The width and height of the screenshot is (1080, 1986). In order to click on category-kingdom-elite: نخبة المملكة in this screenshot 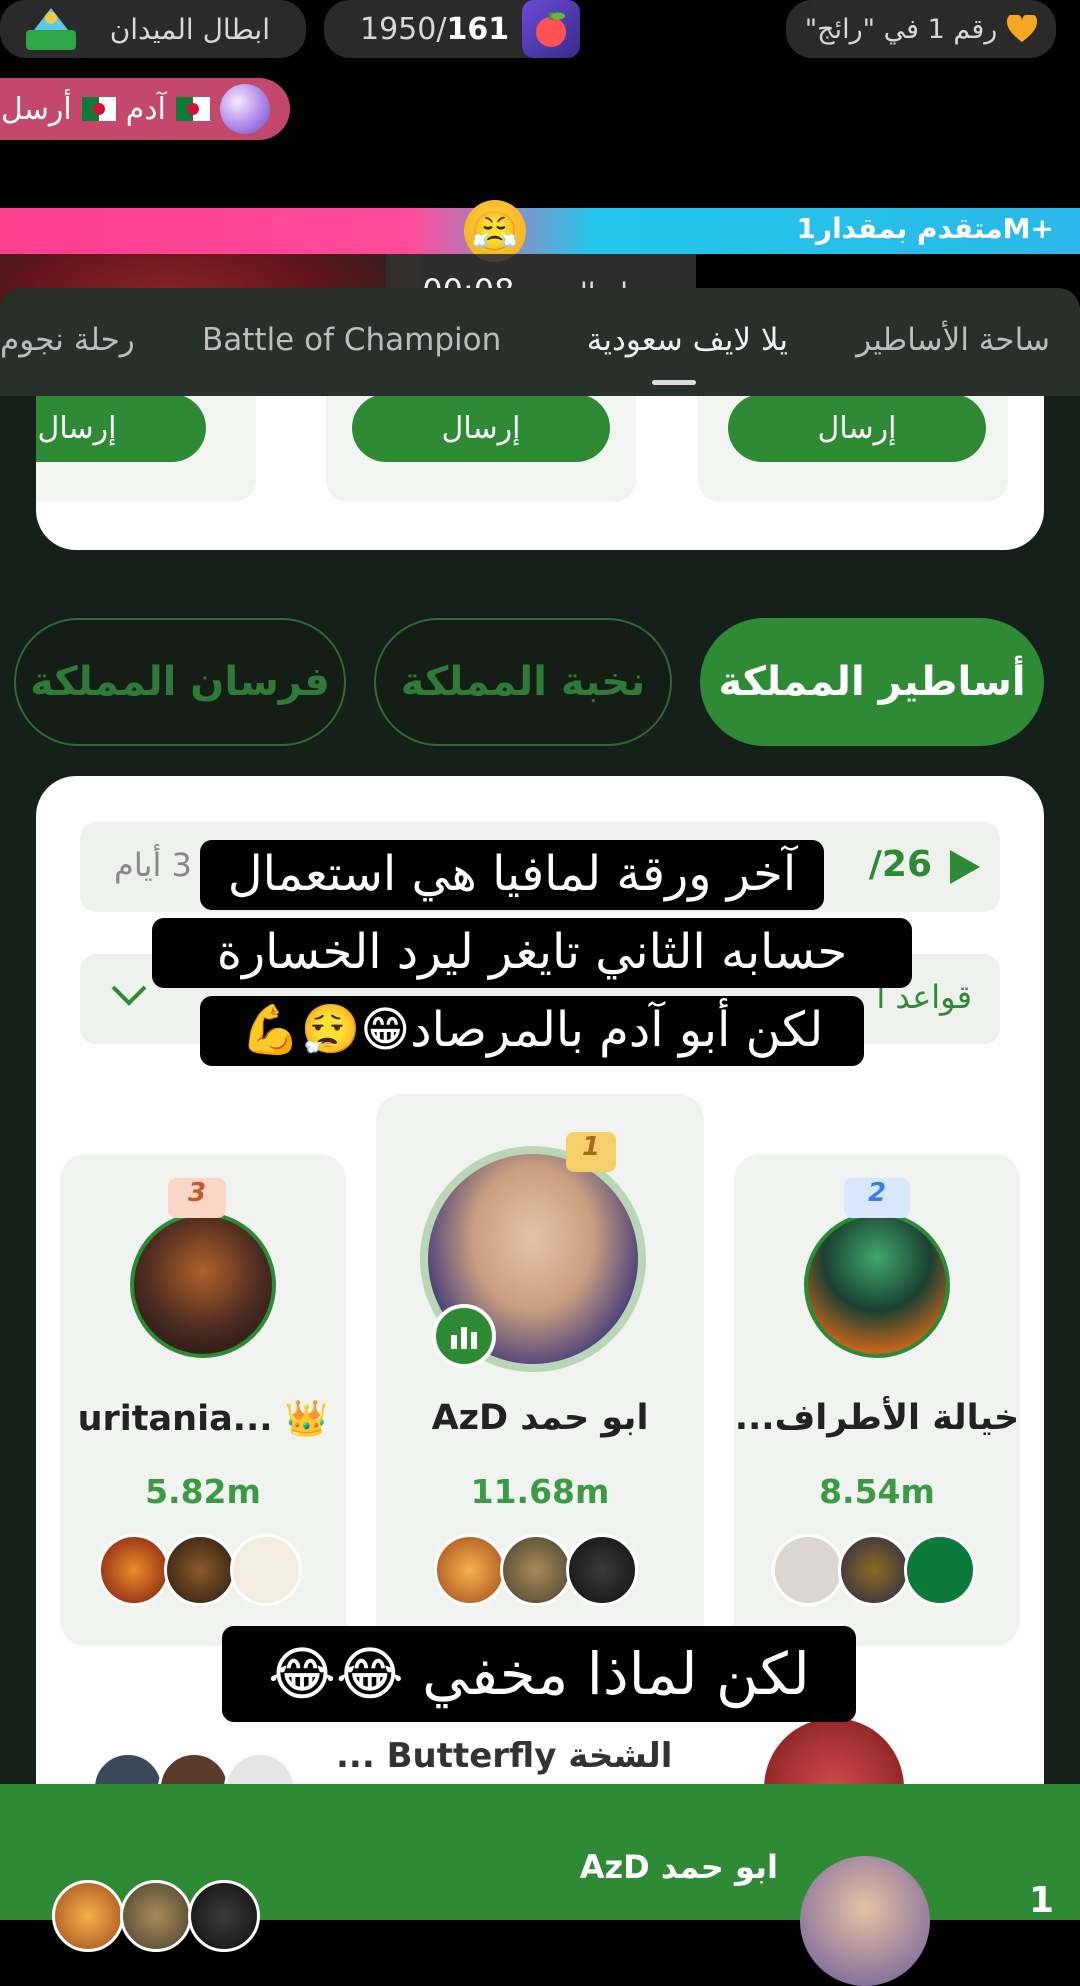, I will do `click(523, 682)`.